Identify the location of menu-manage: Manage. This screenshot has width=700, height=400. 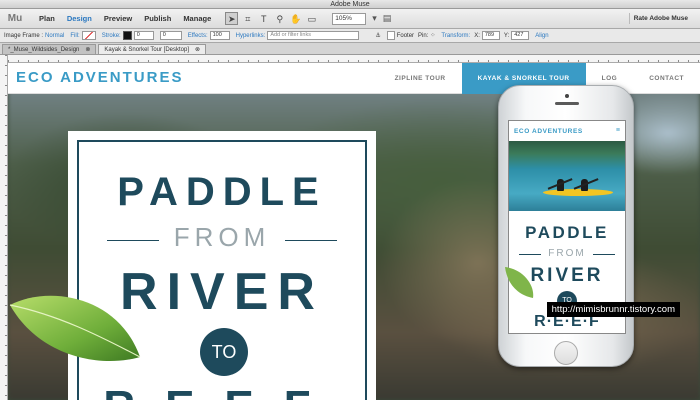
(197, 18).